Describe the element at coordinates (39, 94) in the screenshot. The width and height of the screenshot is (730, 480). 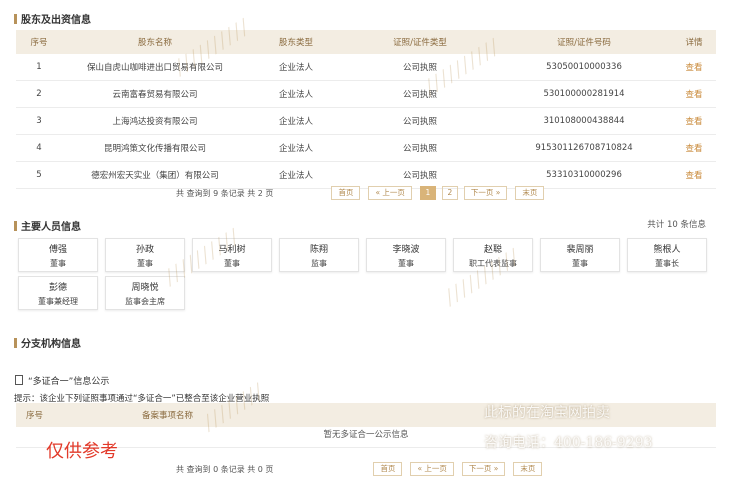
I see `cell-no: 2` at that location.